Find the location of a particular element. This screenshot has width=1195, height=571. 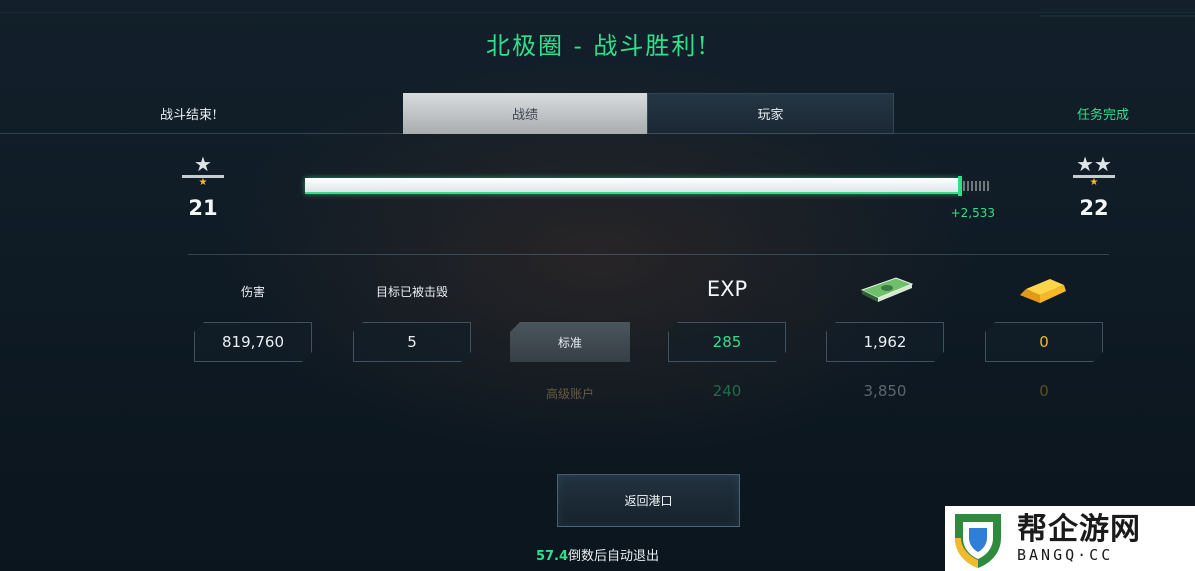

gold-bar-icon is located at coordinates (1043, 291).